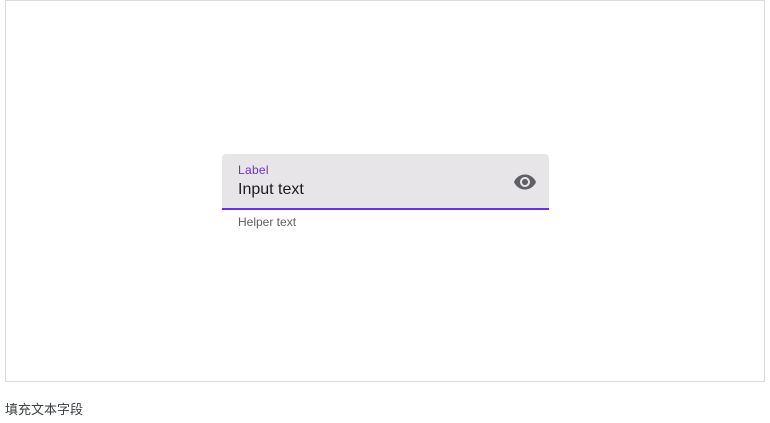 The height and width of the screenshot is (423, 770). What do you see at coordinates (253, 170) in the screenshot?
I see `floating-label: Label` at bounding box center [253, 170].